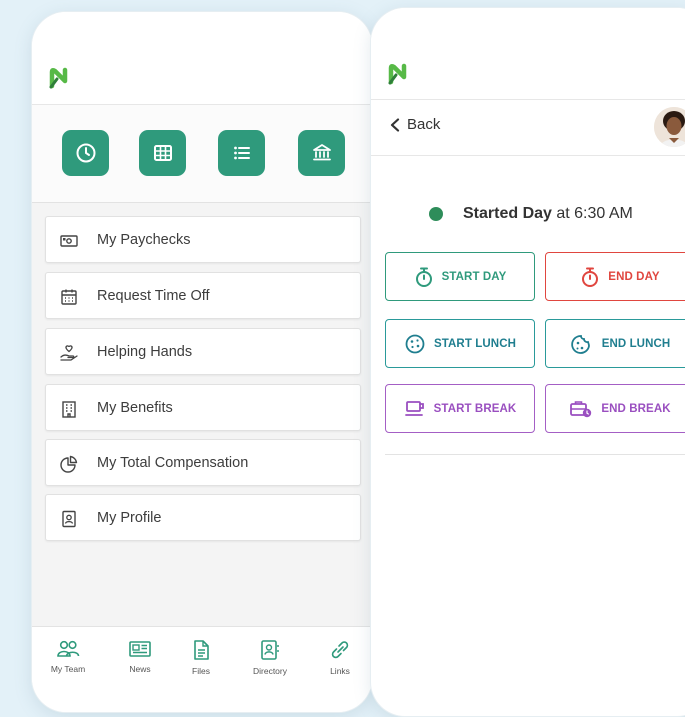  I want to click on end-lunch-button: END LUNCH, so click(615, 343).